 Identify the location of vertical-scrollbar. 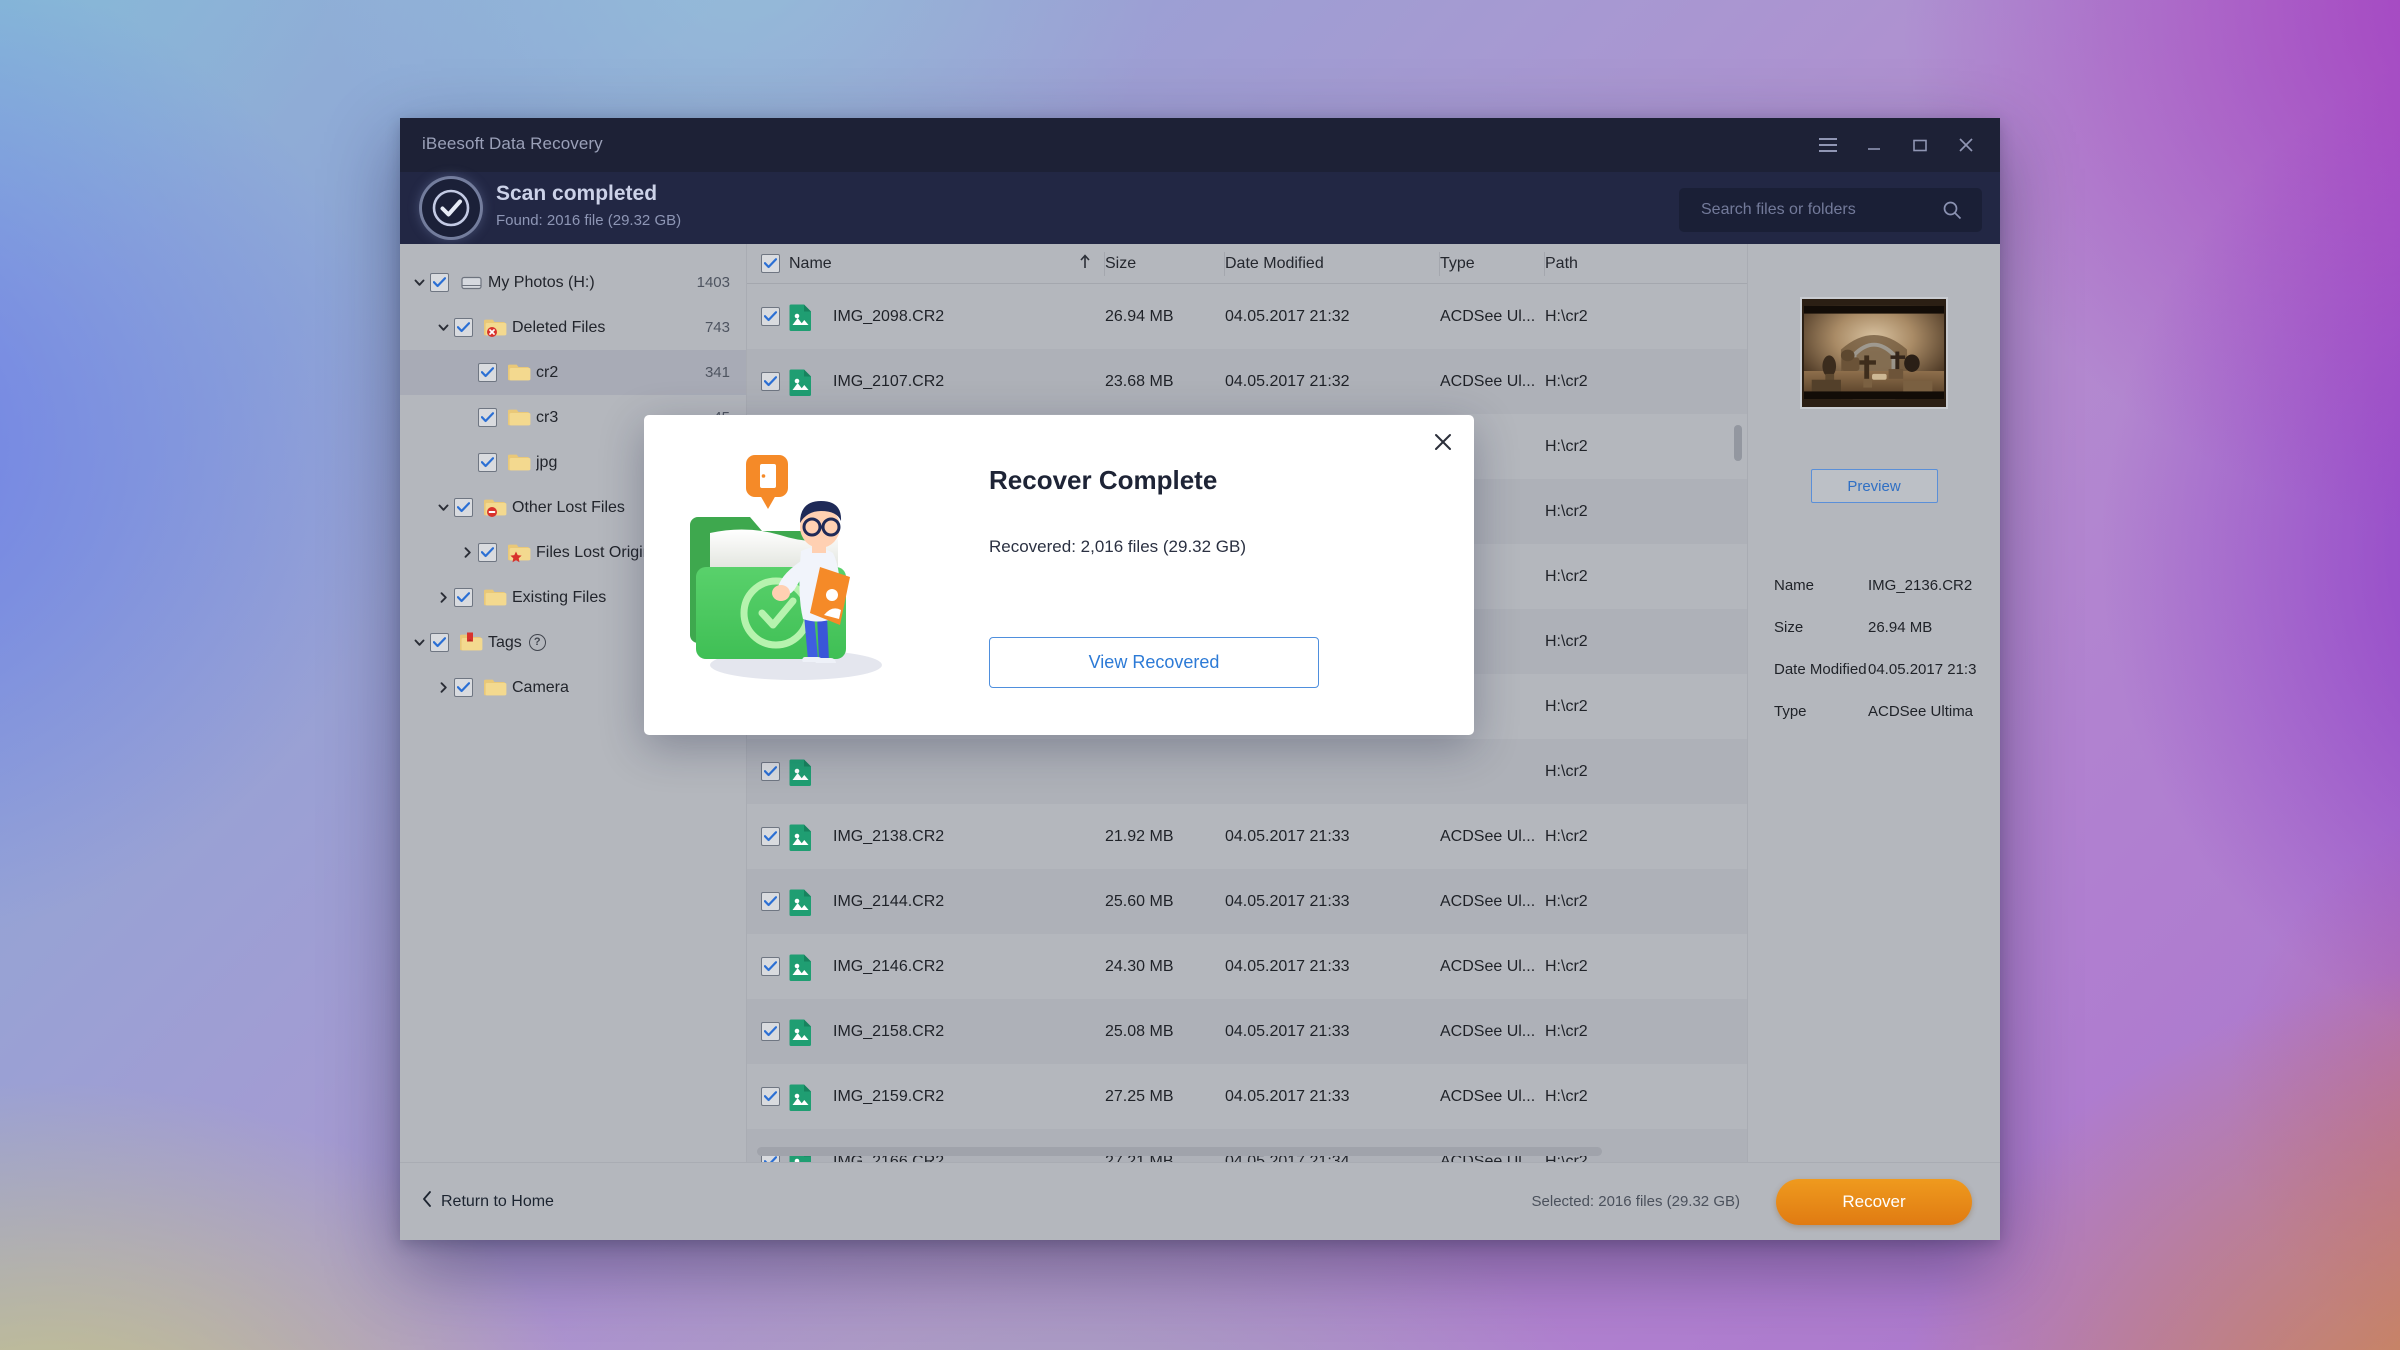
(1738, 722).